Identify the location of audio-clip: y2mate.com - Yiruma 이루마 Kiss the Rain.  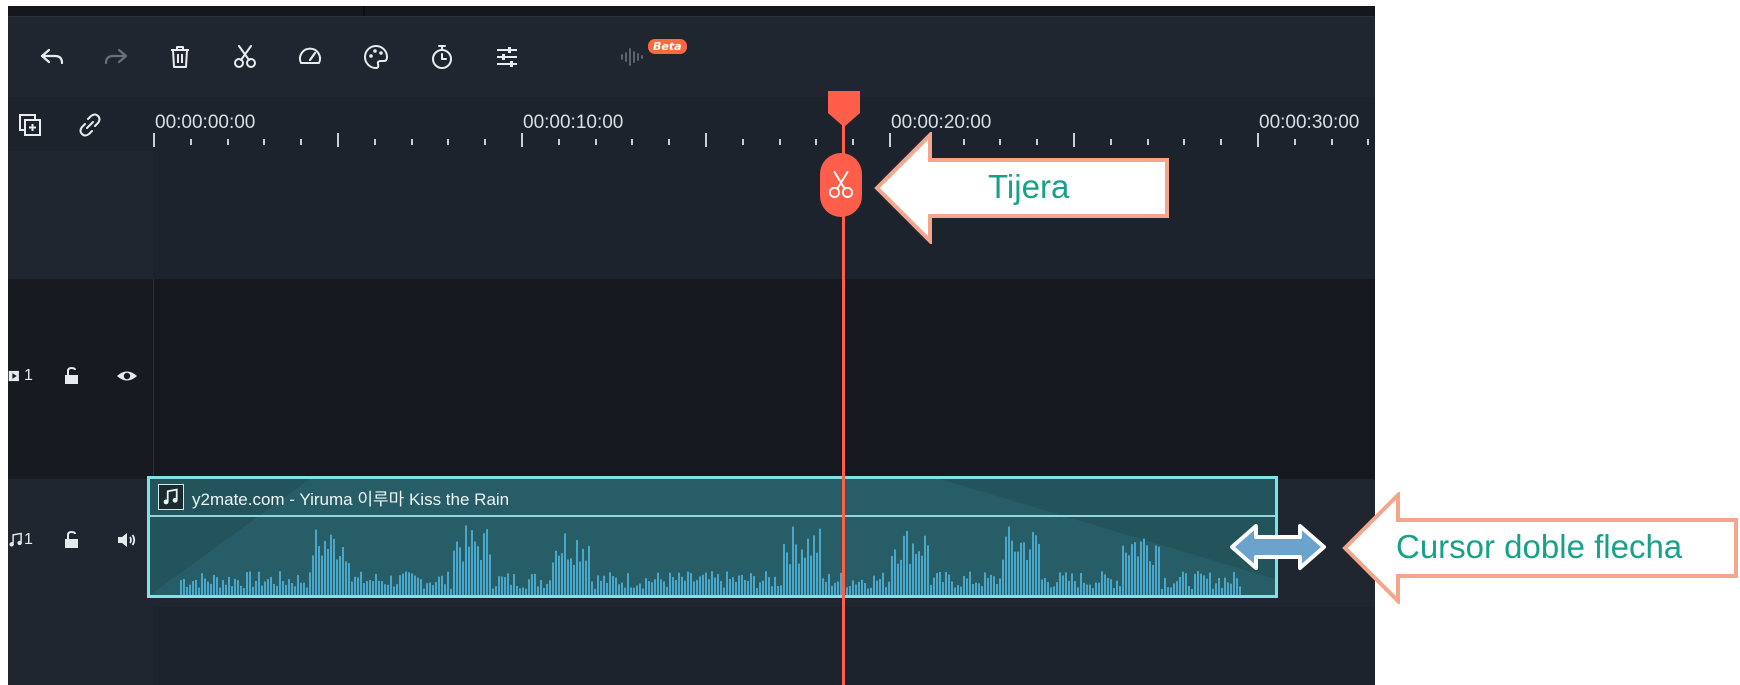
(712, 537).